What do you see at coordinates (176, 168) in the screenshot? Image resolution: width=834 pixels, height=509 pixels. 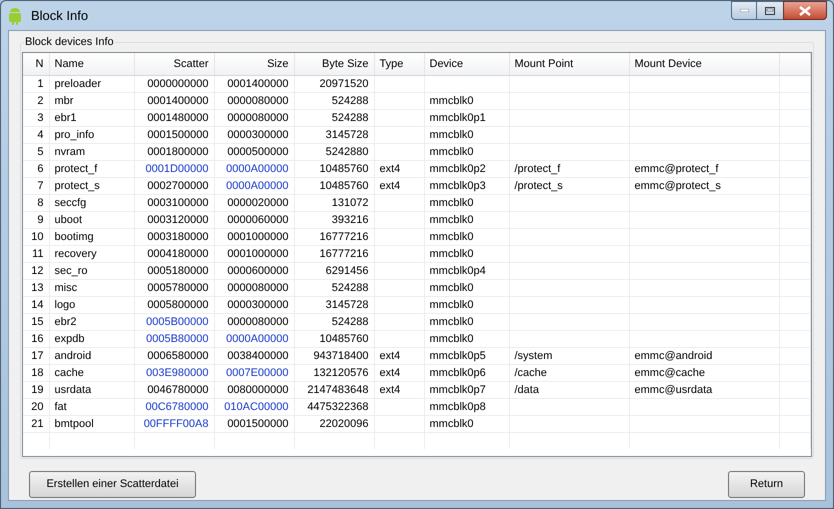 I see `table-cell: 0001D00000` at bounding box center [176, 168].